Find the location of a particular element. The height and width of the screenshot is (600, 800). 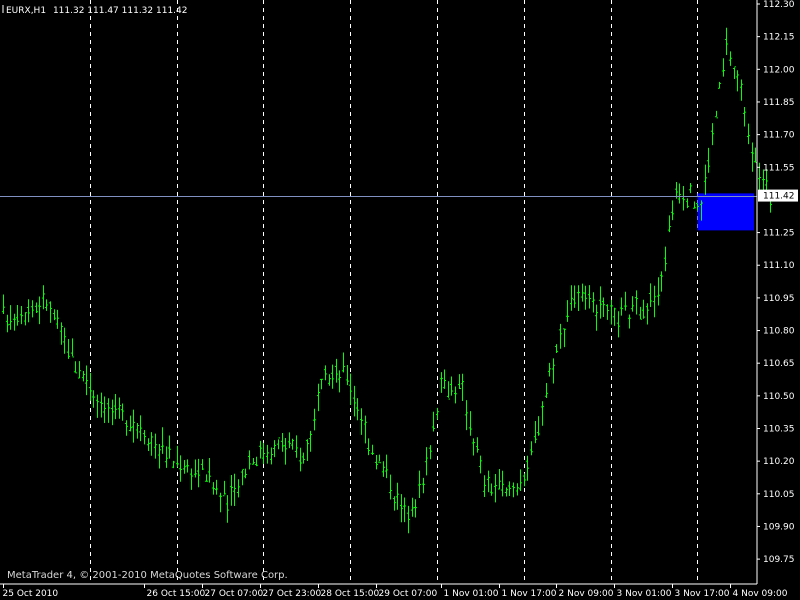

price-tick-label: 111.70 is located at coordinates (779, 136).